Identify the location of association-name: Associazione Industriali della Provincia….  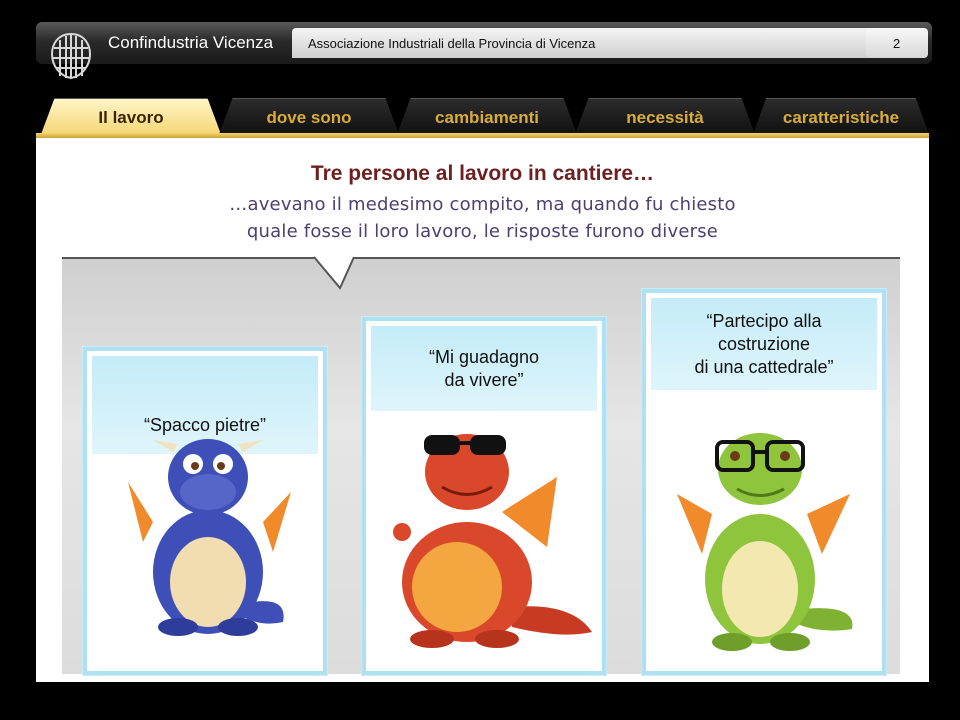
(452, 43).